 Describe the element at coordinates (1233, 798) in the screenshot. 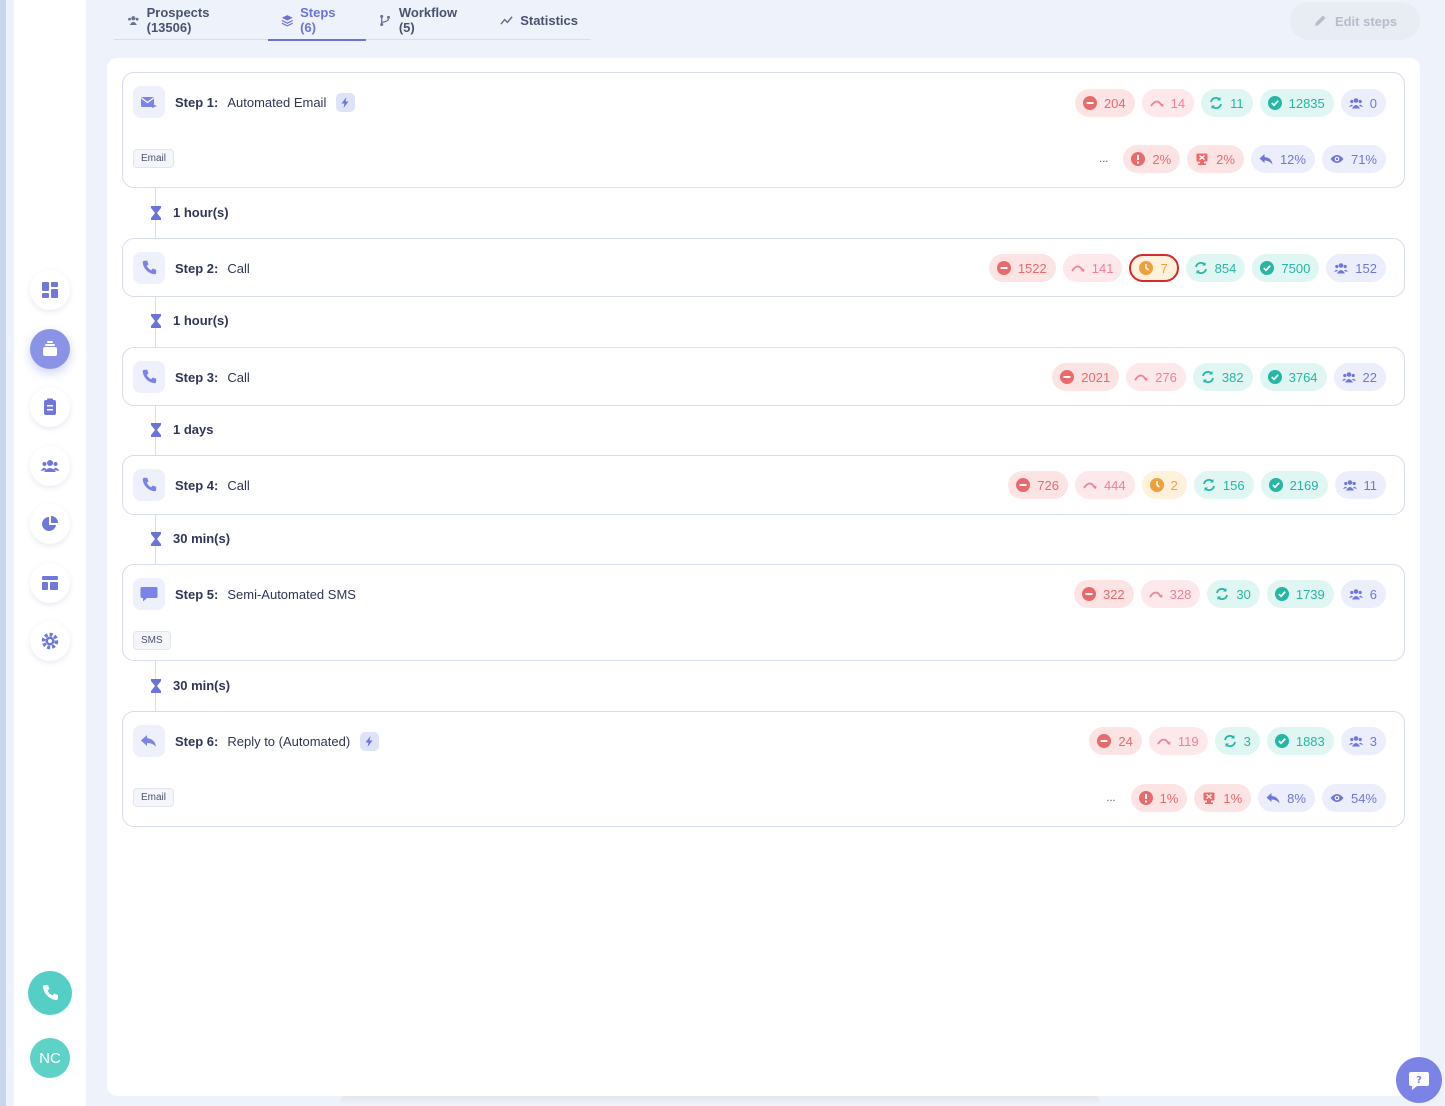

I see `rate-value: 1%` at that location.